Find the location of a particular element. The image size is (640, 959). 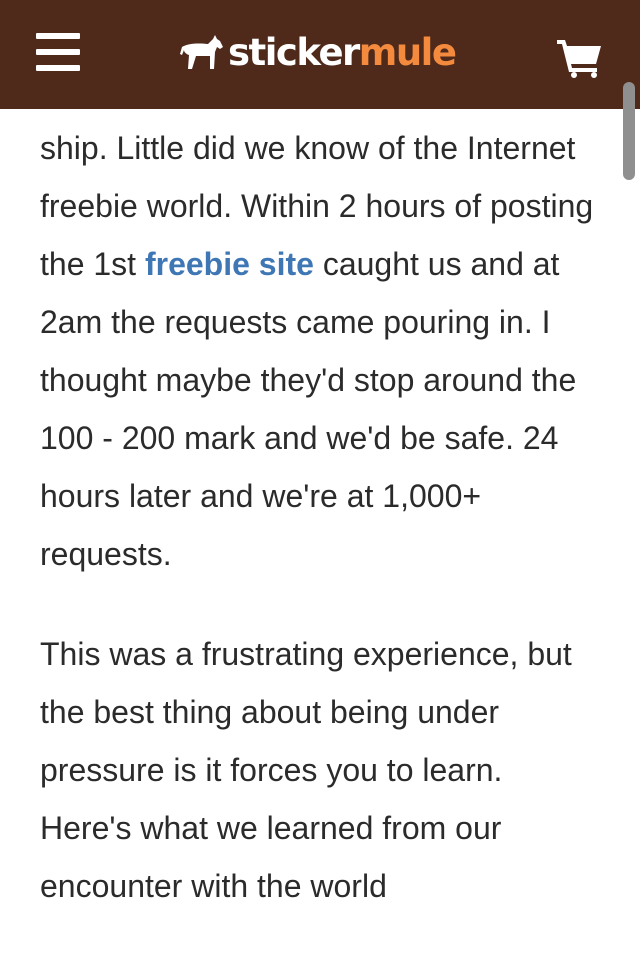

shopping-cart-icon is located at coordinates (579, 59).